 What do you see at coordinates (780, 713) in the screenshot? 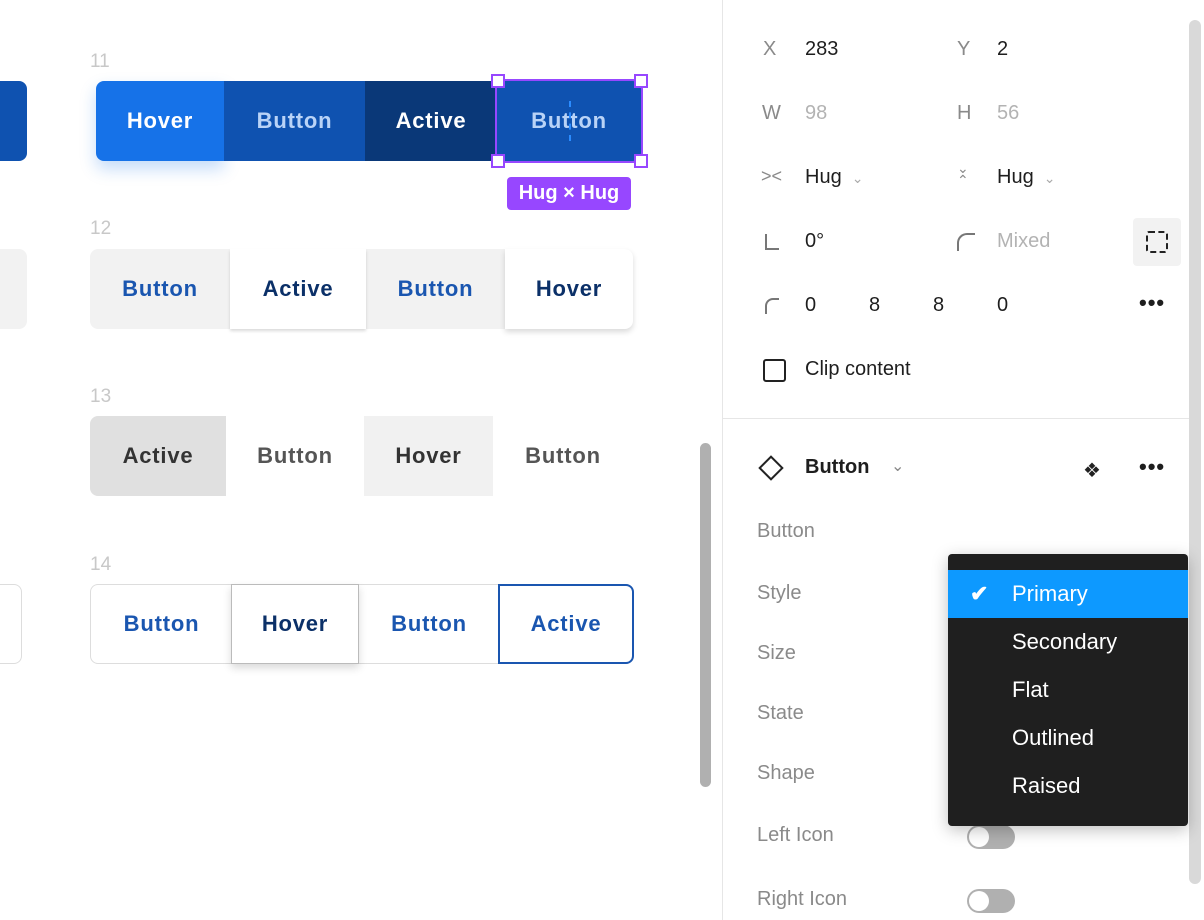
I see `prop-state: State` at bounding box center [780, 713].